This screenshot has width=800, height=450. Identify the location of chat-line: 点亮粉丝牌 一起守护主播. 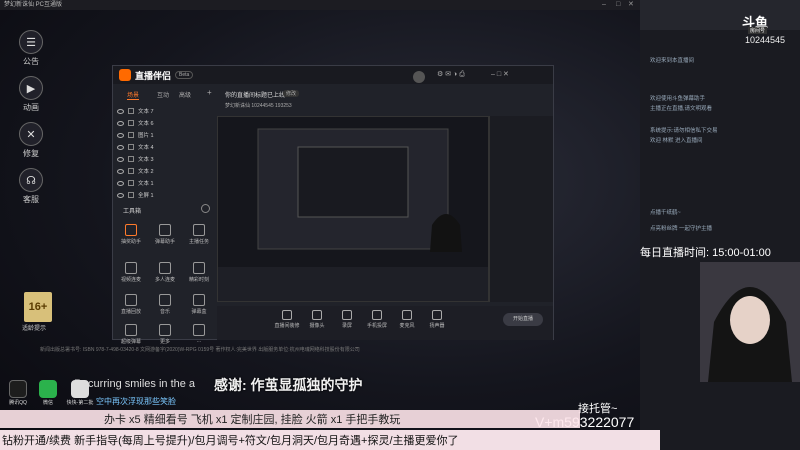
(681, 229).